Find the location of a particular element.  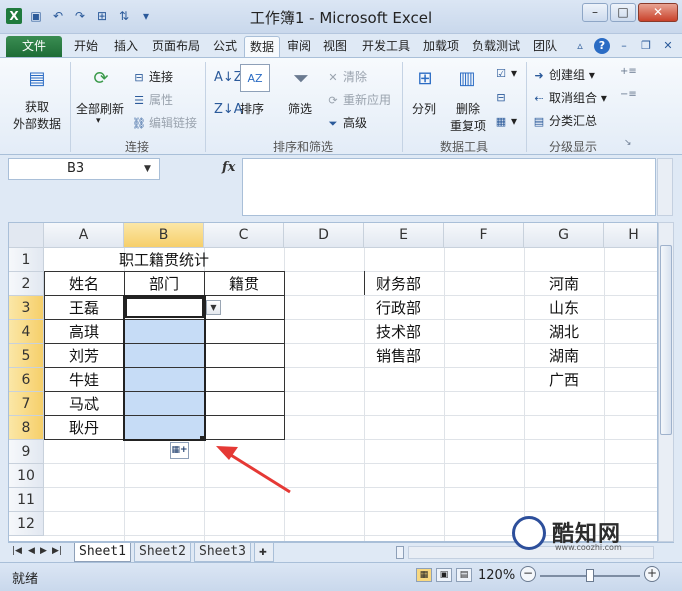

tab-split-handle is located at coordinates (400, 552).